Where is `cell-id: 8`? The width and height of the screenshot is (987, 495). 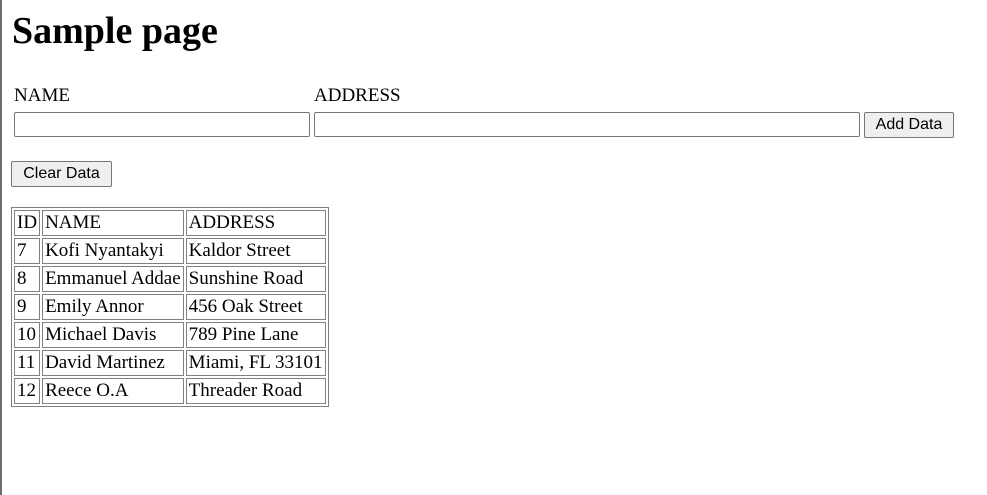
cell-id: 8 is located at coordinates (27, 279).